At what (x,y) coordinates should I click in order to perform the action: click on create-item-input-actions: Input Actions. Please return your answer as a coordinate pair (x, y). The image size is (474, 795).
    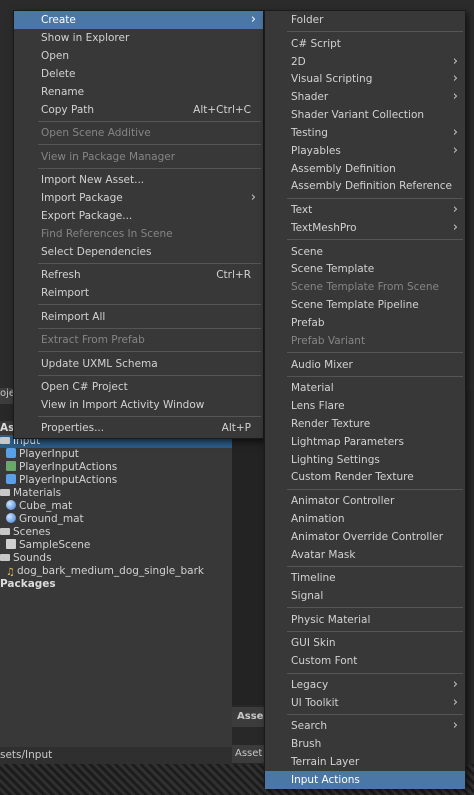
    Looking at the image, I should click on (365, 779).